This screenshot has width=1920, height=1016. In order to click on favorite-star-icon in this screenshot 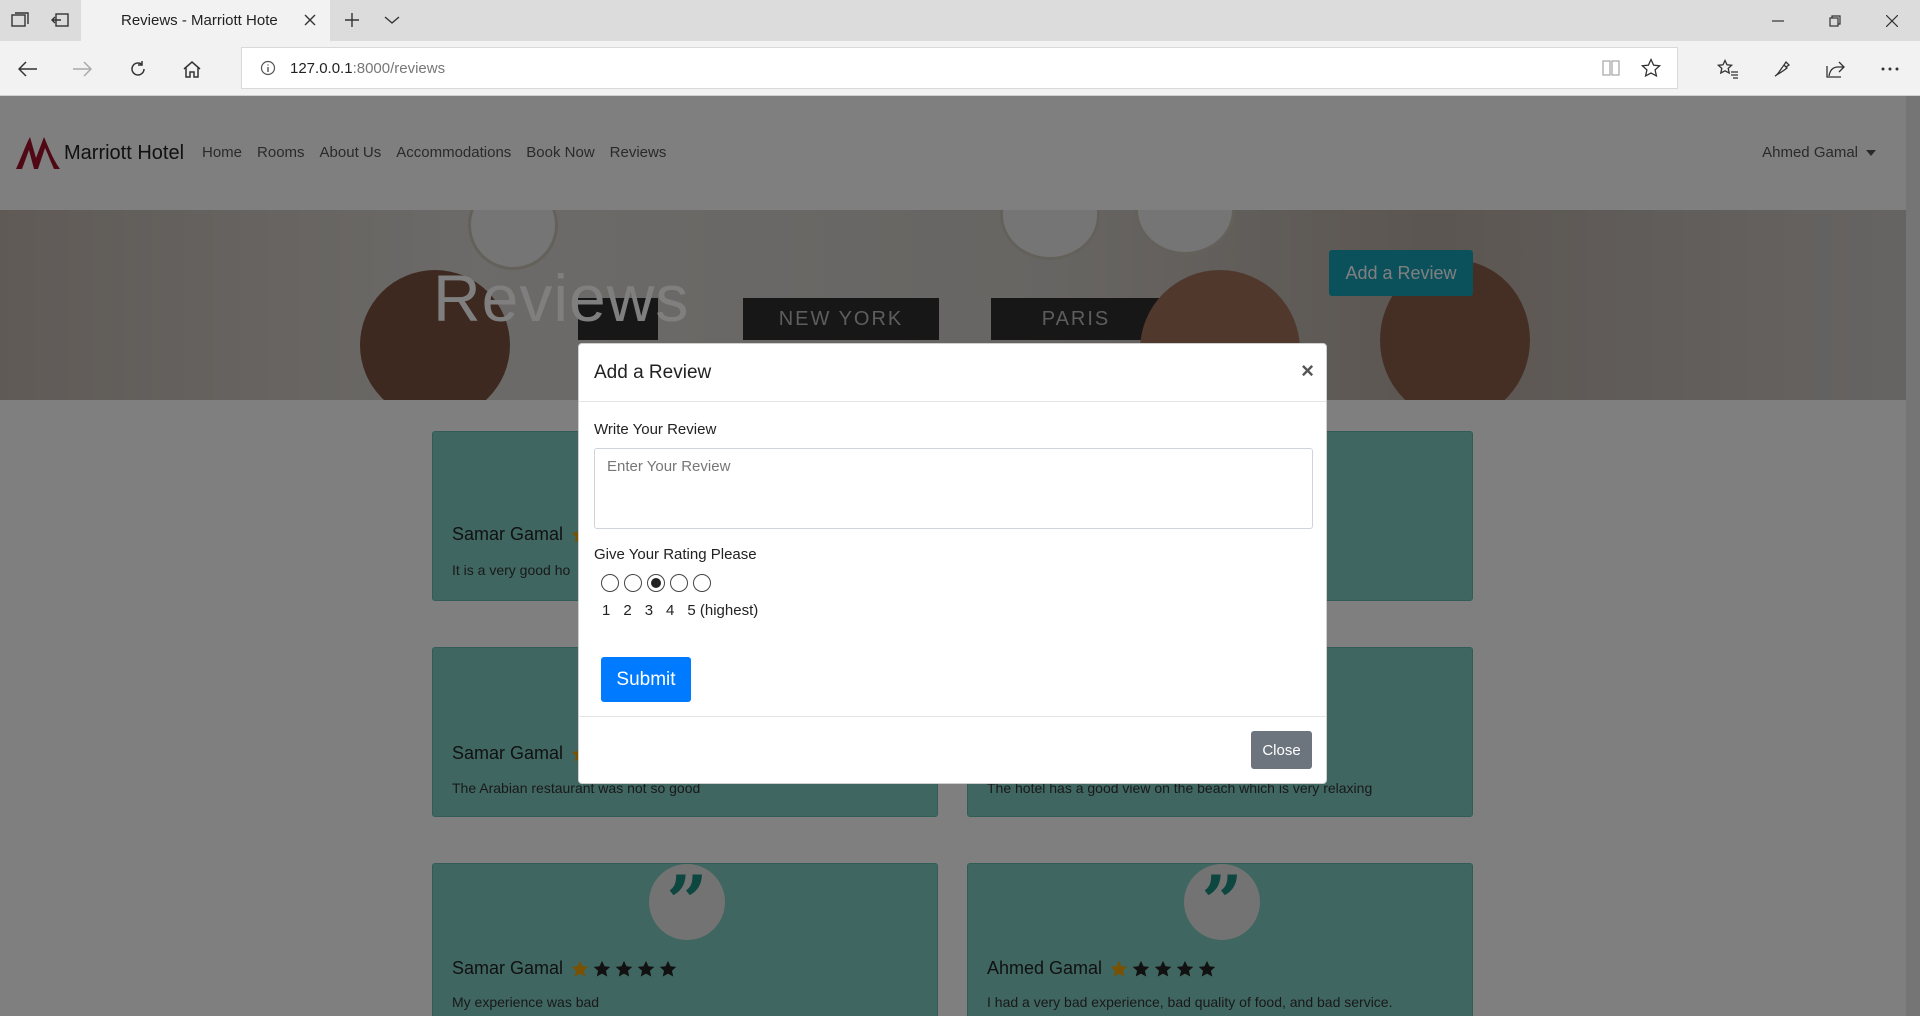, I will do `click(1651, 69)`.